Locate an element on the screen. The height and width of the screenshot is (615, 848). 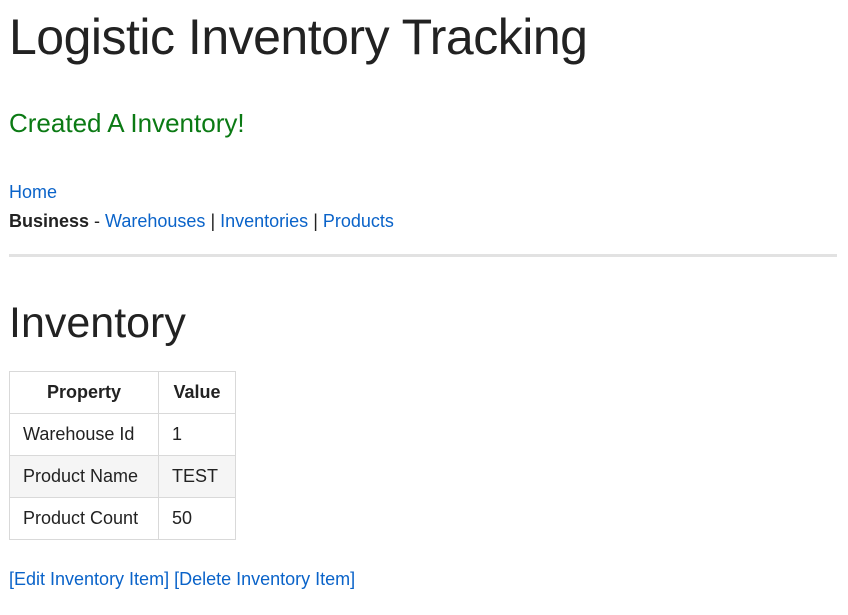
delete-inventory-link: [Delete Inventory Item] is located at coordinates (264, 579).